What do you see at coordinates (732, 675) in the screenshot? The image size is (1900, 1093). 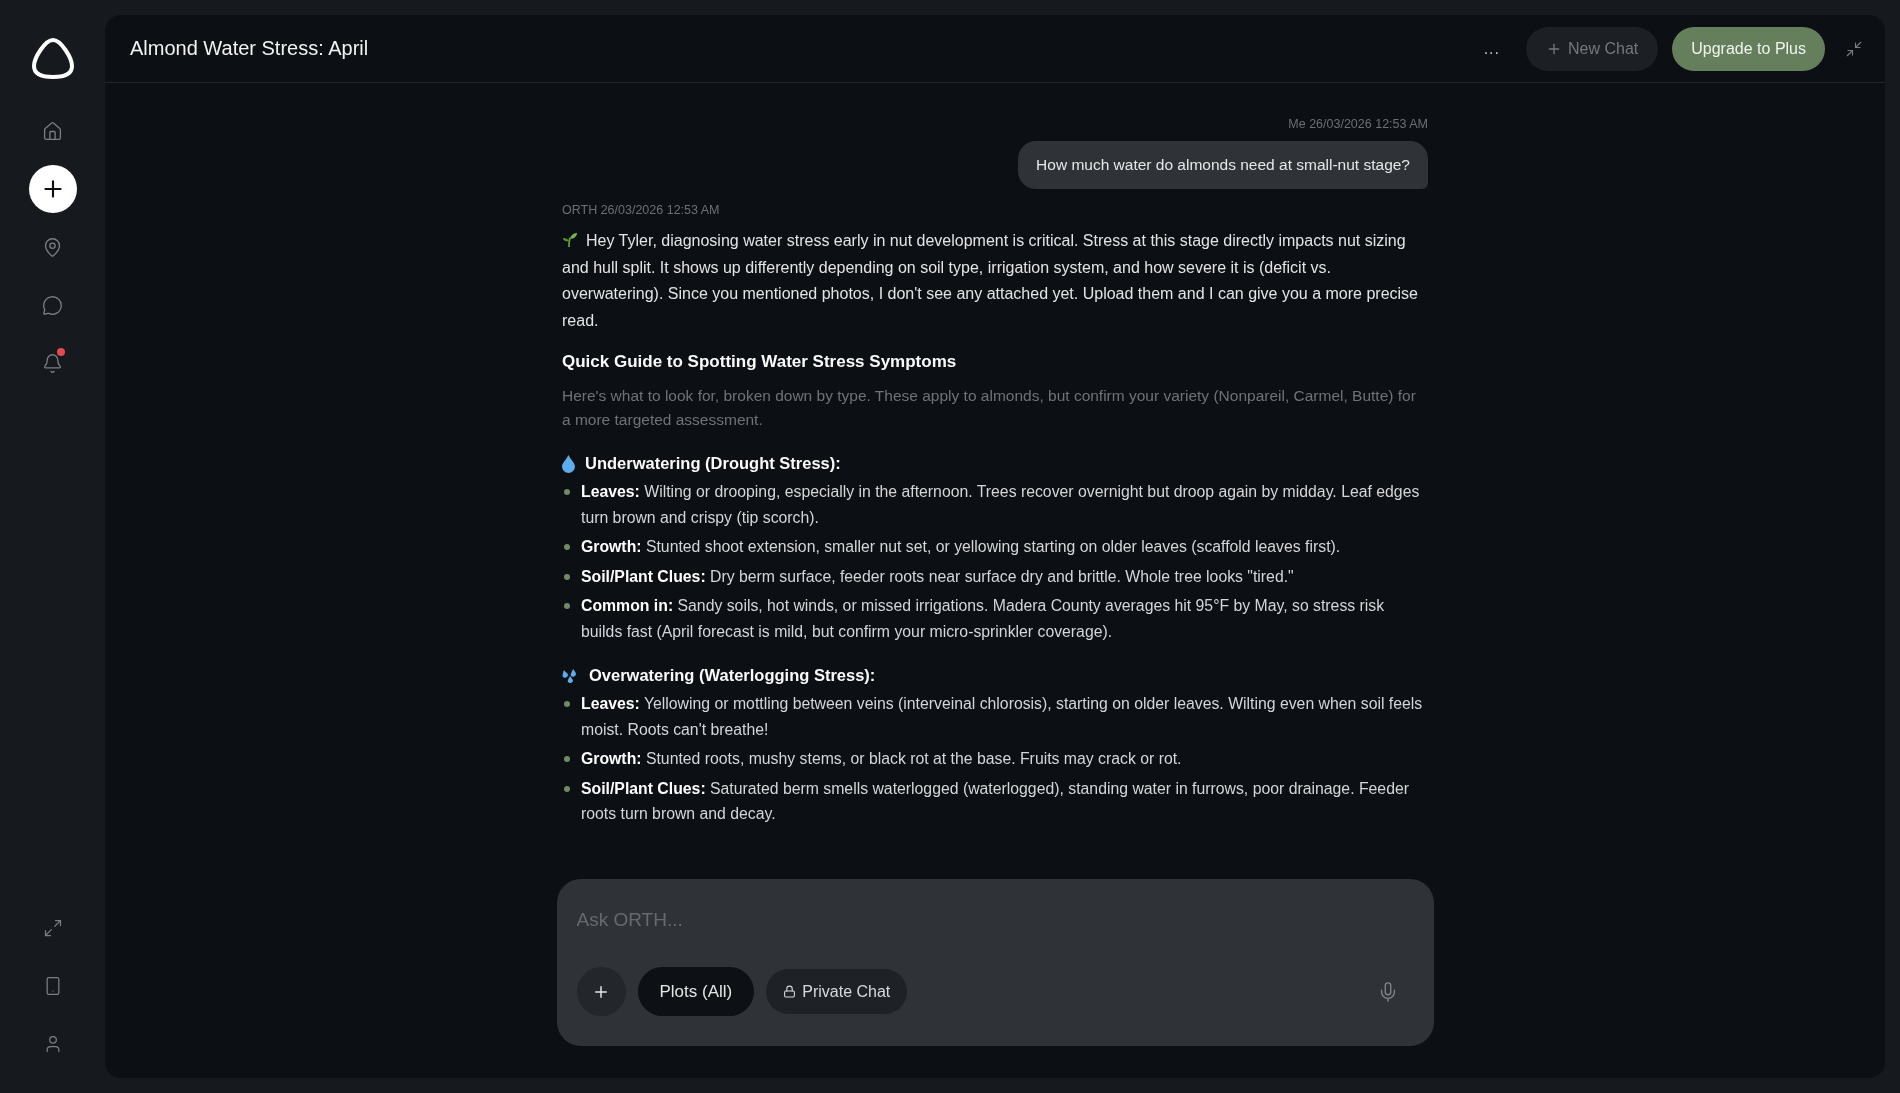 I see `section-heading: Overwatering (Waterlogging Stress):` at bounding box center [732, 675].